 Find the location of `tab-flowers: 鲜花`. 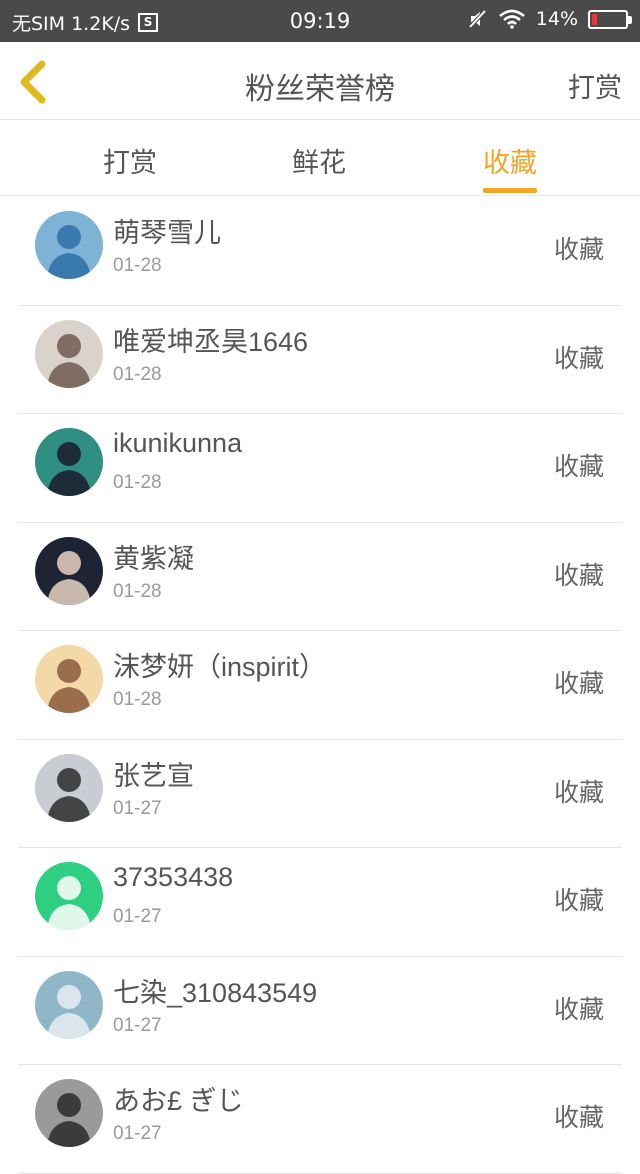

tab-flowers: 鲜花 is located at coordinates (319, 160).